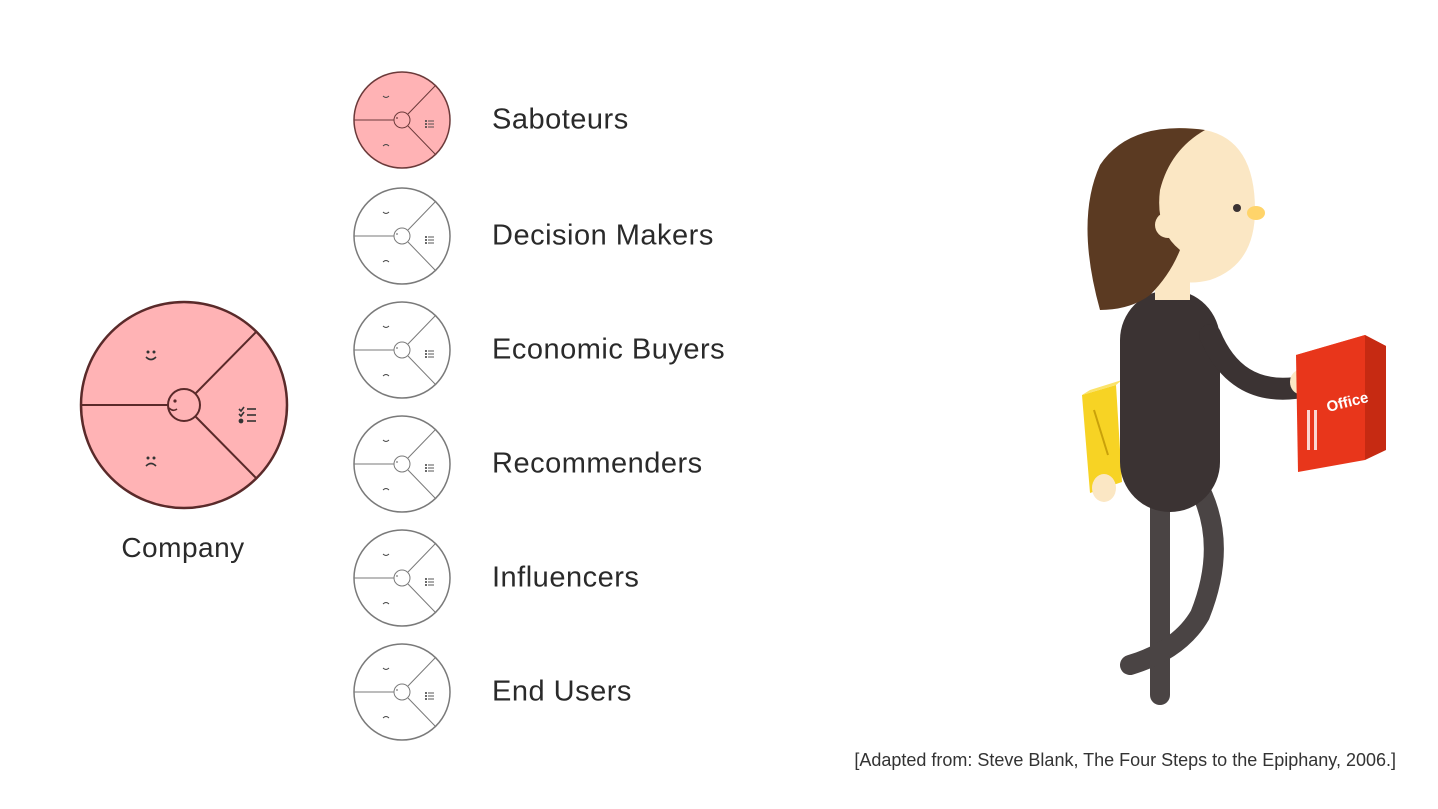 This screenshot has height=809, width=1438. Describe the element at coordinates (603, 235) in the screenshot. I see `role-label: Decision Makers` at that location.